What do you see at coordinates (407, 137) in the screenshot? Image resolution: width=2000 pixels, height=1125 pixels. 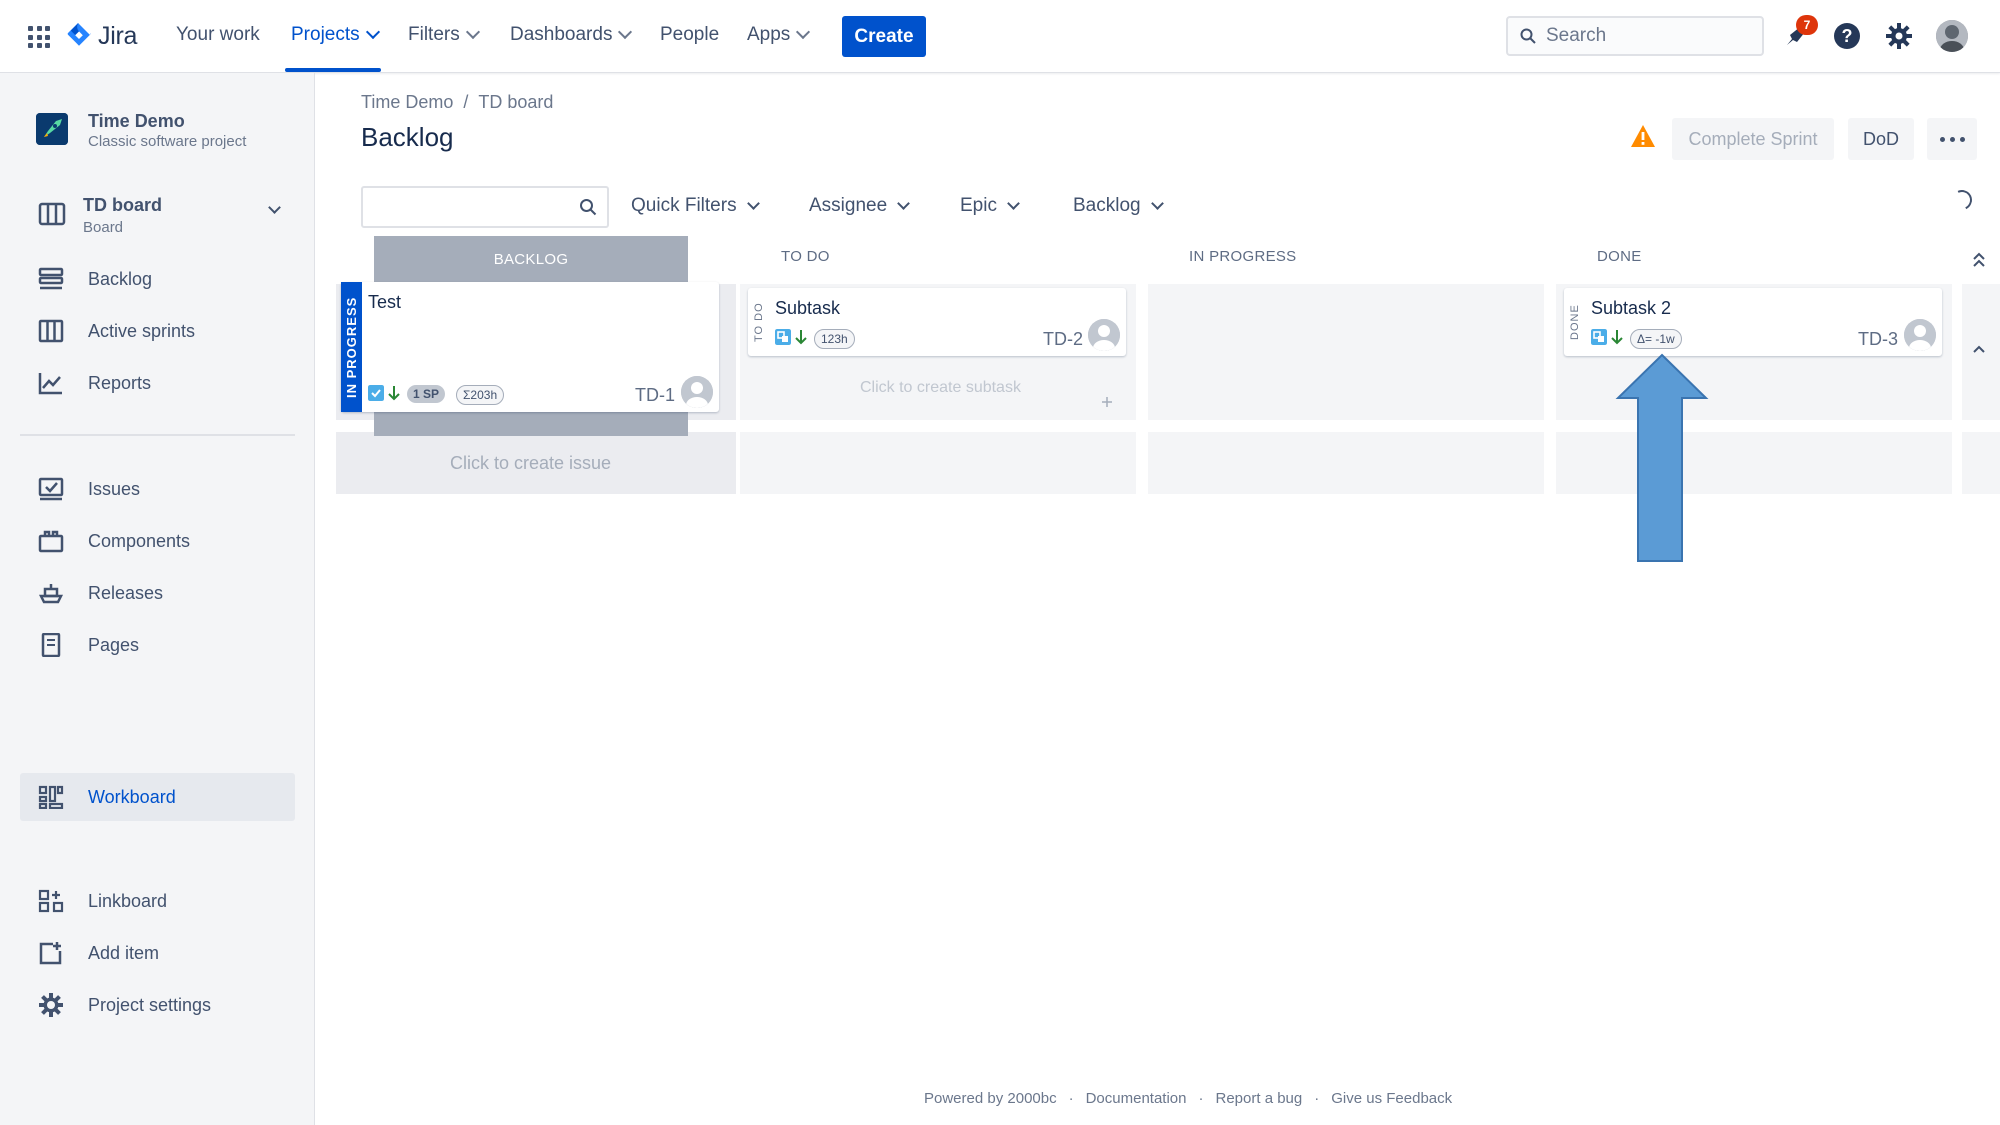 I see `page-title: Backlog` at bounding box center [407, 137].